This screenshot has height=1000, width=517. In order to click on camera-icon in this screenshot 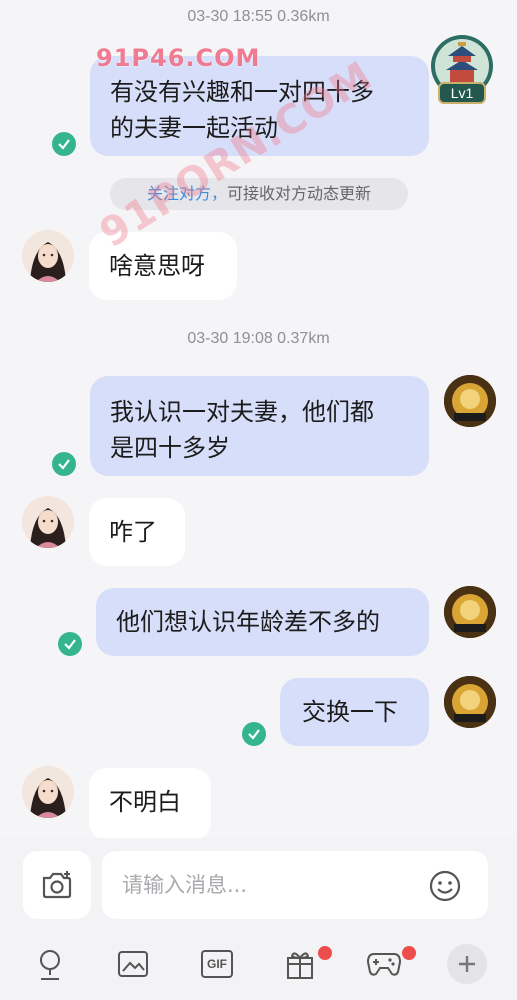, I will do `click(57, 885)`.